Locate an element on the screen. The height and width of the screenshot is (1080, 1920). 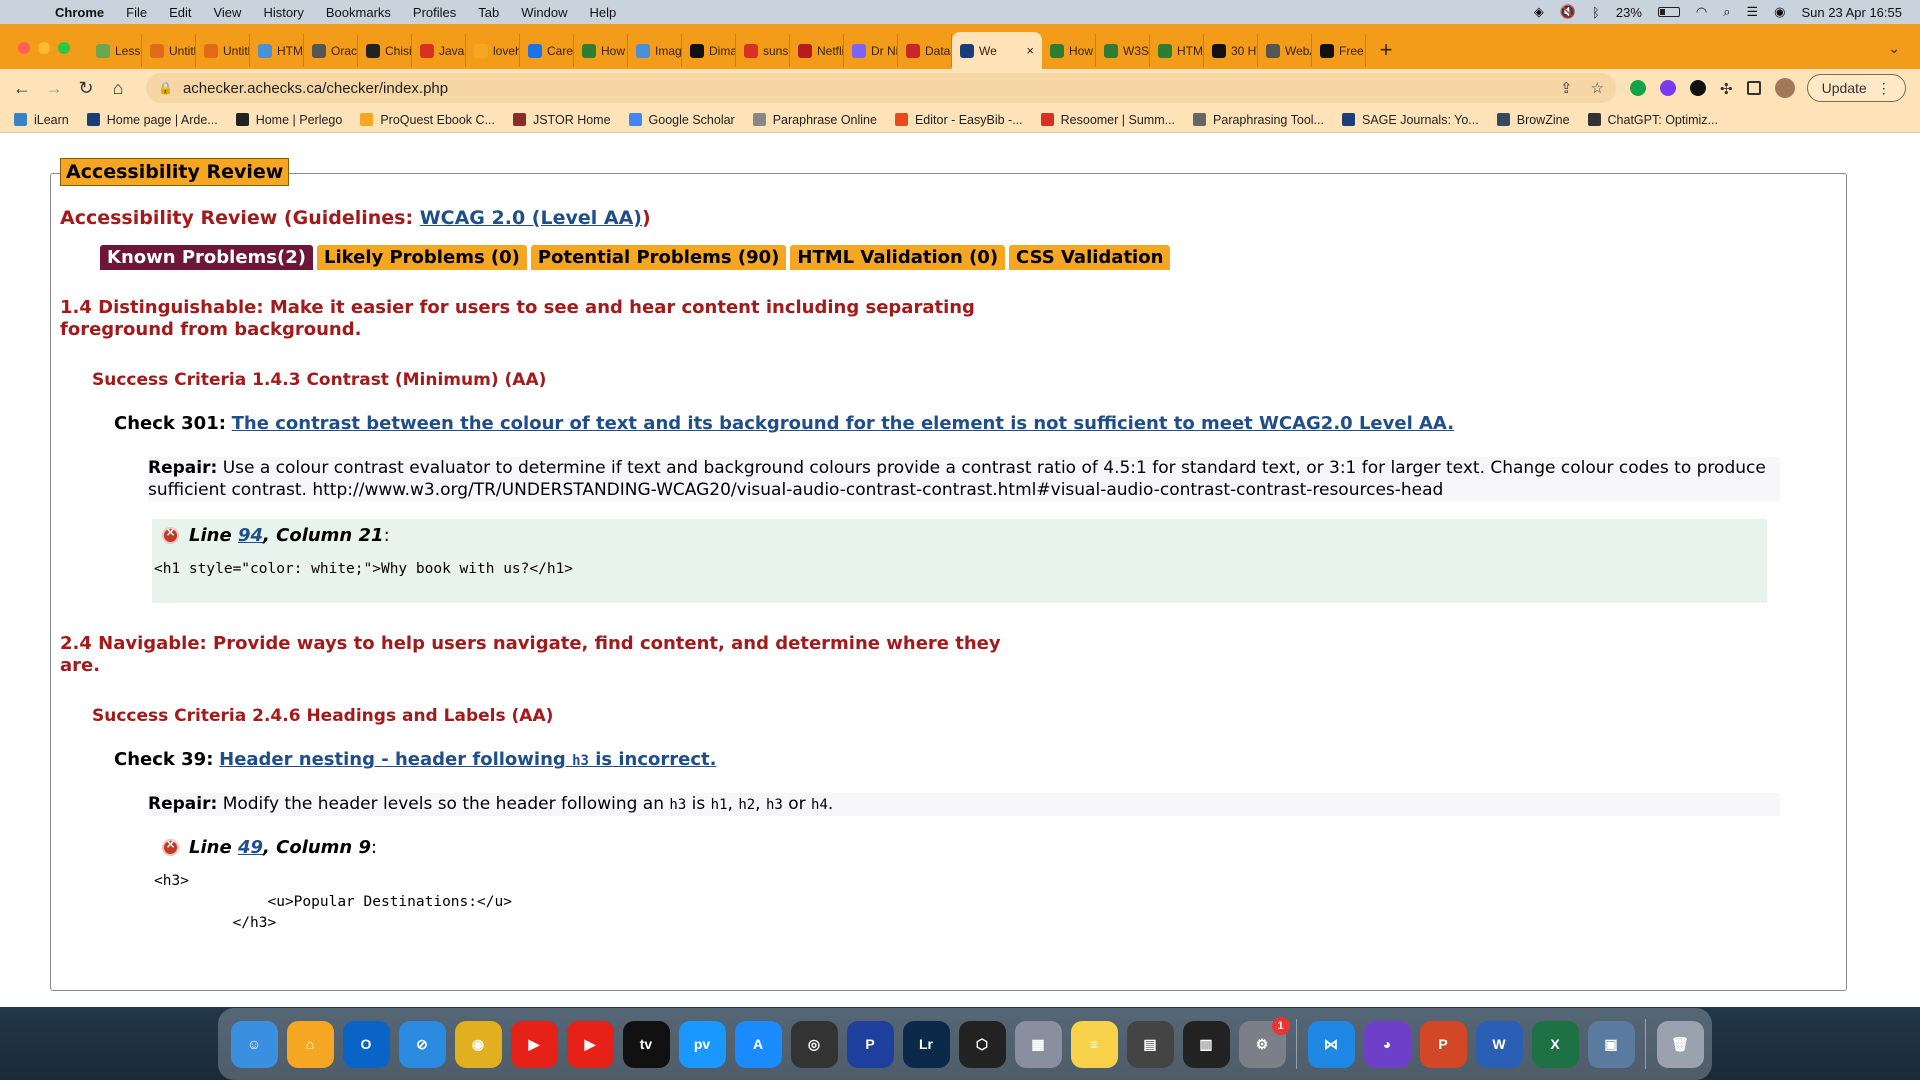
vpn-icon: ◈ is located at coordinates (1539, 12).